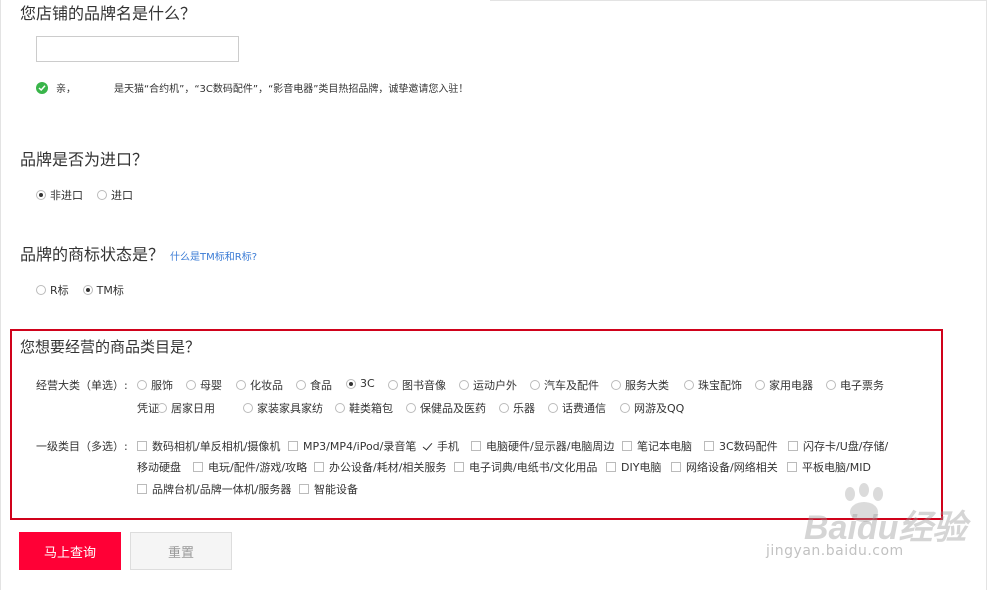  Describe the element at coordinates (110, 290) in the screenshot. I see `radio-label: TM标` at that location.